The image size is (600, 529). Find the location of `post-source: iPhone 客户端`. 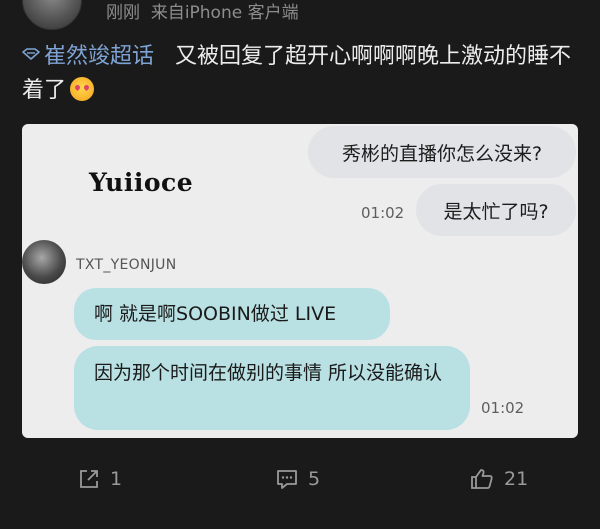

post-source: iPhone 客户端 is located at coordinates (242, 13).